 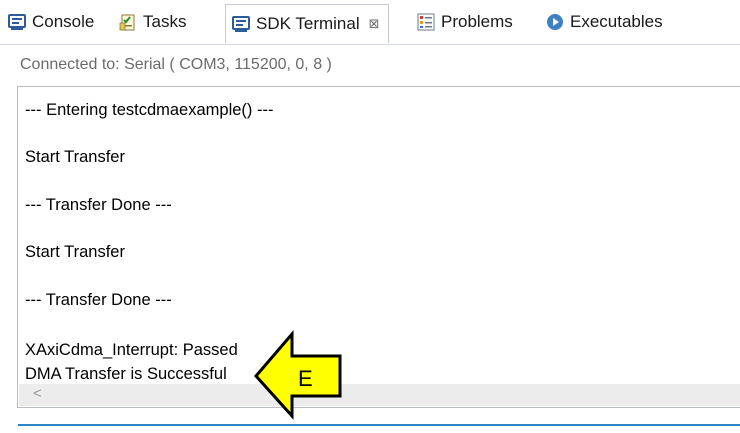 What do you see at coordinates (379, 425) in the screenshot?
I see `panel-bottom-border` at bounding box center [379, 425].